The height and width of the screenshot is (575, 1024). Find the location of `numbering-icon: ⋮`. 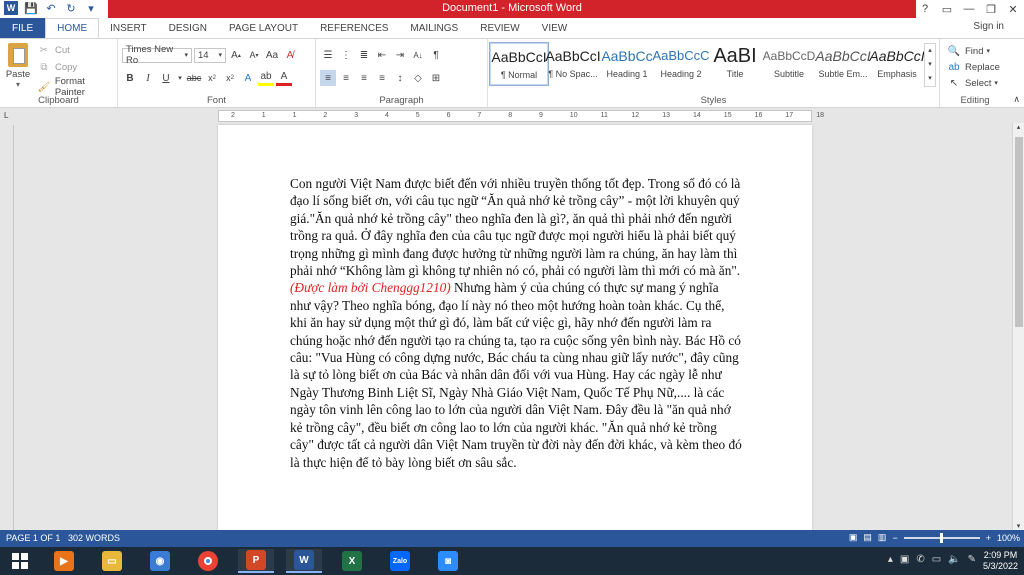

numbering-icon: ⋮ is located at coordinates (346, 55).